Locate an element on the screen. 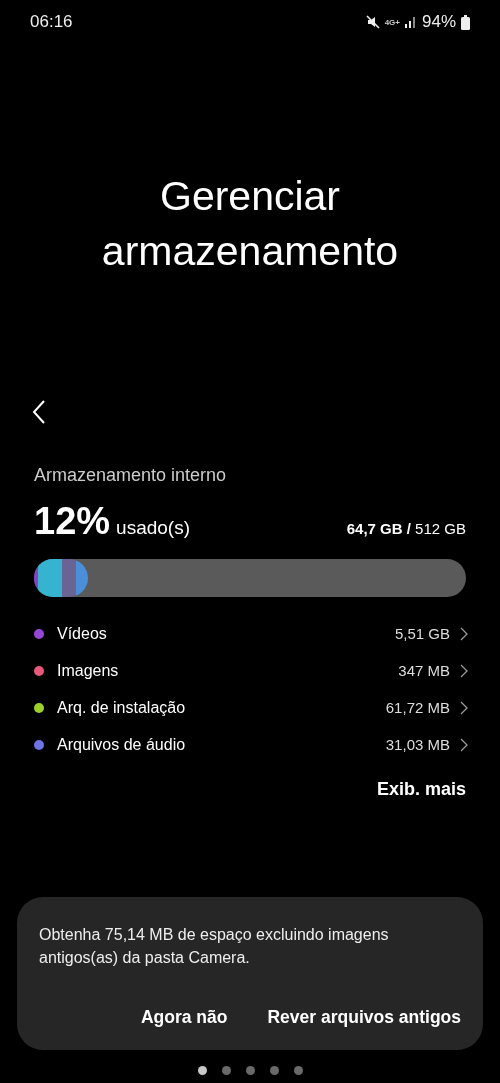 The height and width of the screenshot is (1083, 500). signal-icon is located at coordinates (410, 22).